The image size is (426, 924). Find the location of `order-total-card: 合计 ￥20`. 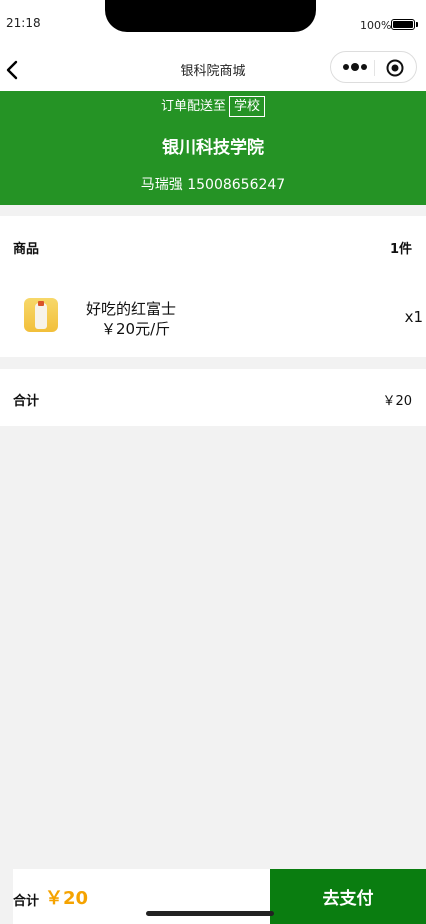

order-total-card: 合计 ￥20 is located at coordinates (213, 397).